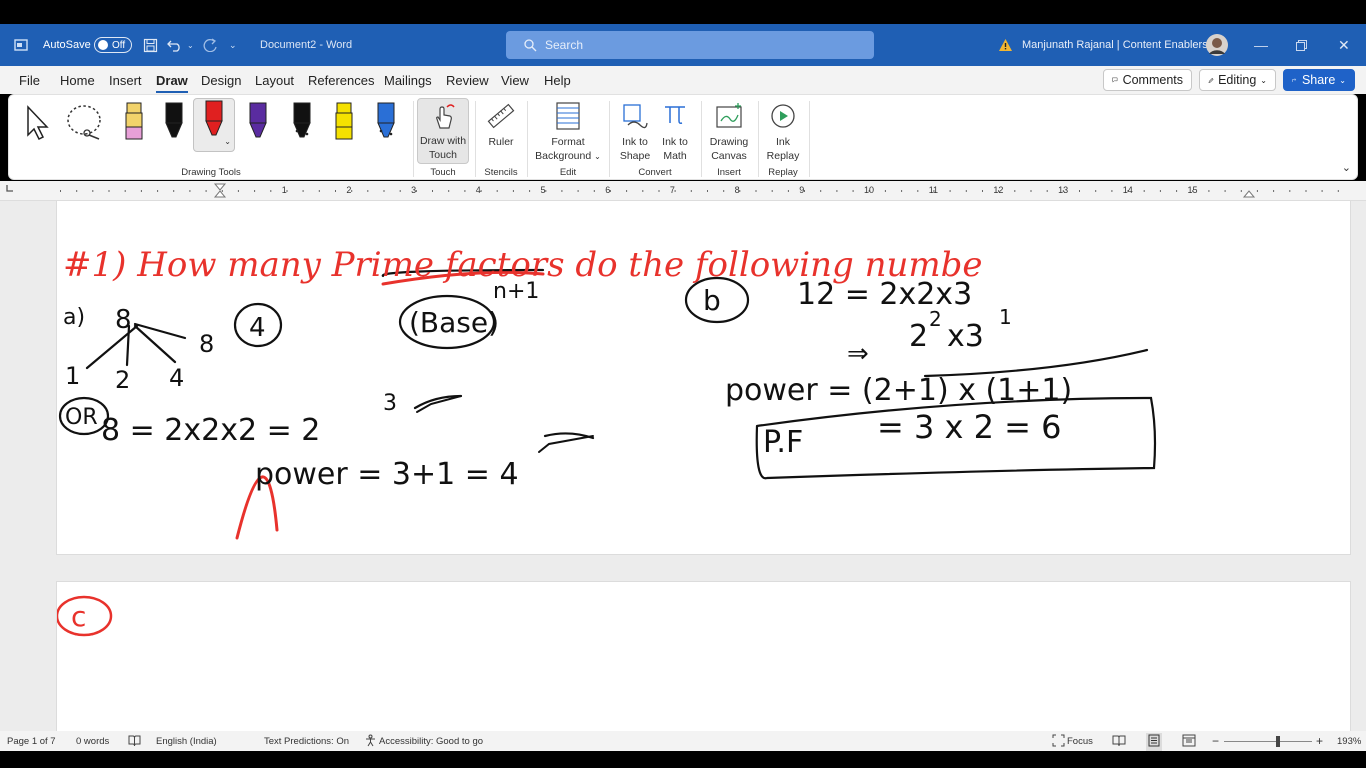  Describe the element at coordinates (29, 80) in the screenshot. I see `tab-file: File` at that location.